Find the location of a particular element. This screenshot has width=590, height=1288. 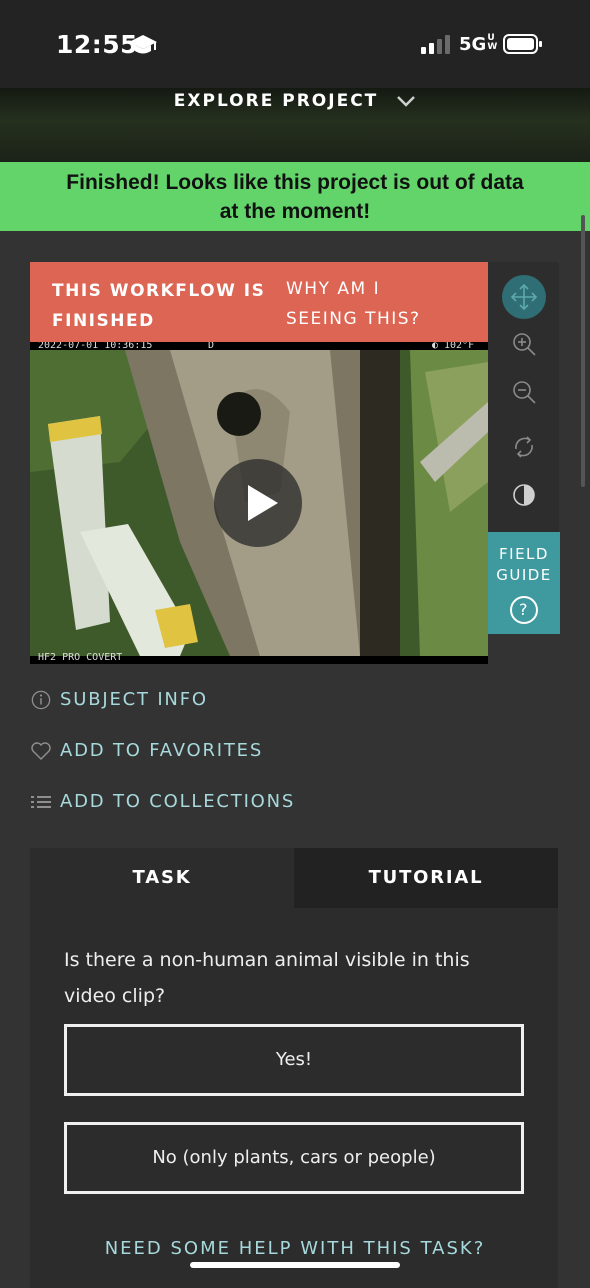

graduation-cap-icon is located at coordinates (143, 44).